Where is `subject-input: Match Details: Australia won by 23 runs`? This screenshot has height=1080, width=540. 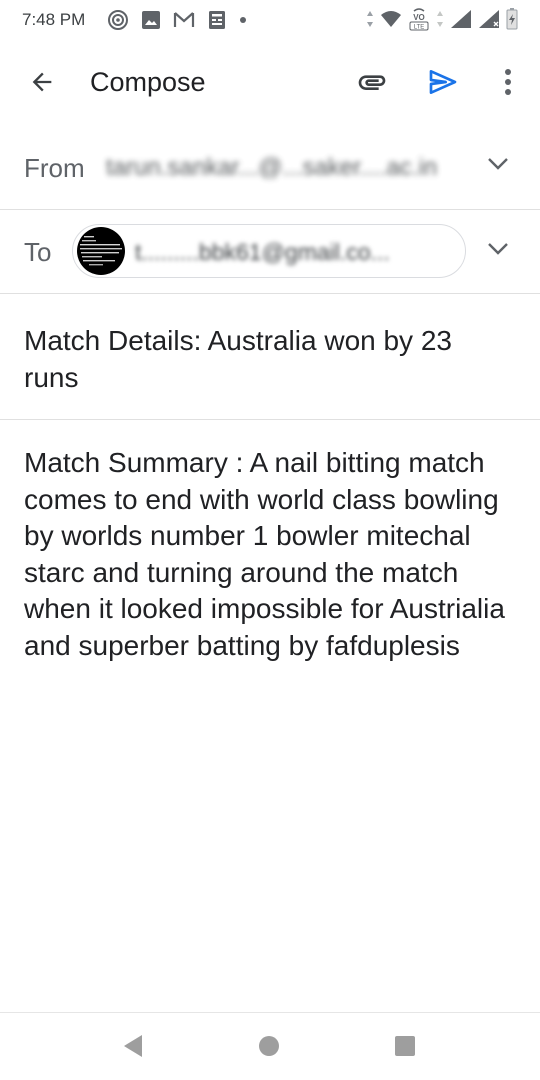
subject-input: Match Details: Australia won by 23 runs is located at coordinates (269, 359).